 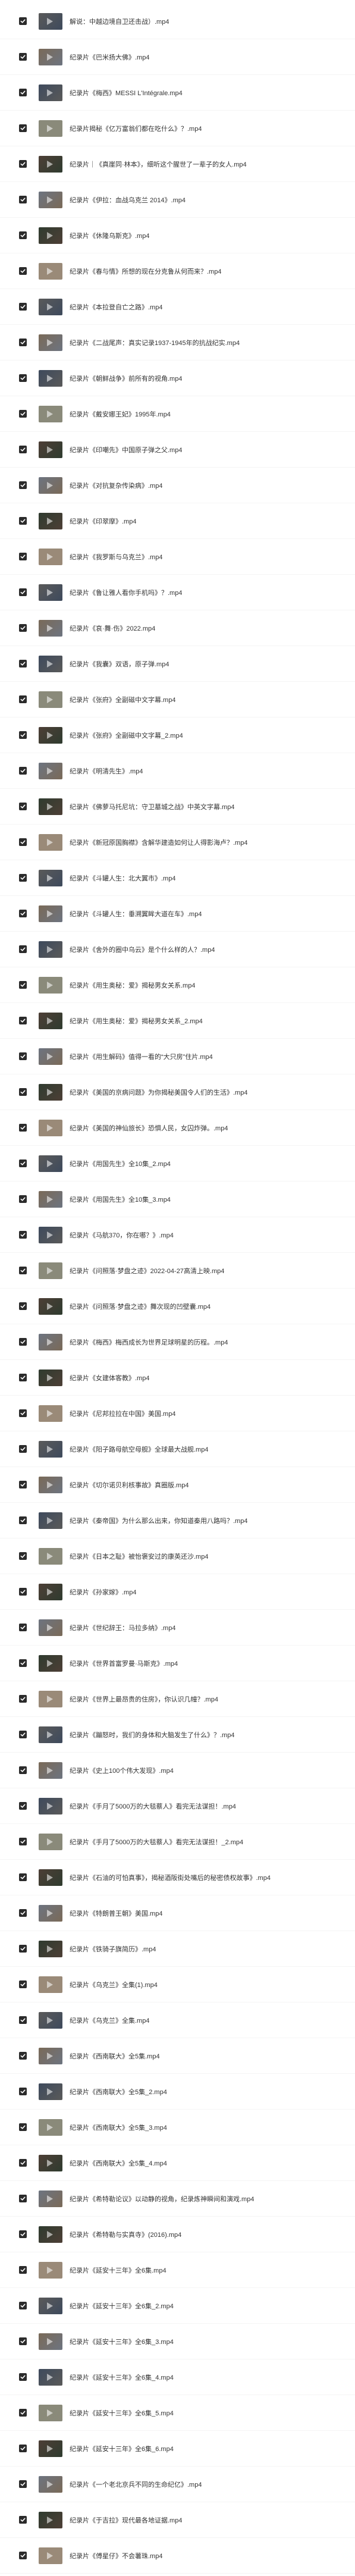 What do you see at coordinates (162, 2199) in the screenshot?
I see `file-name: 纪录片《希特勒论议》以动静的视角，纪录炼神瞬间和演戏.mp4` at bounding box center [162, 2199].